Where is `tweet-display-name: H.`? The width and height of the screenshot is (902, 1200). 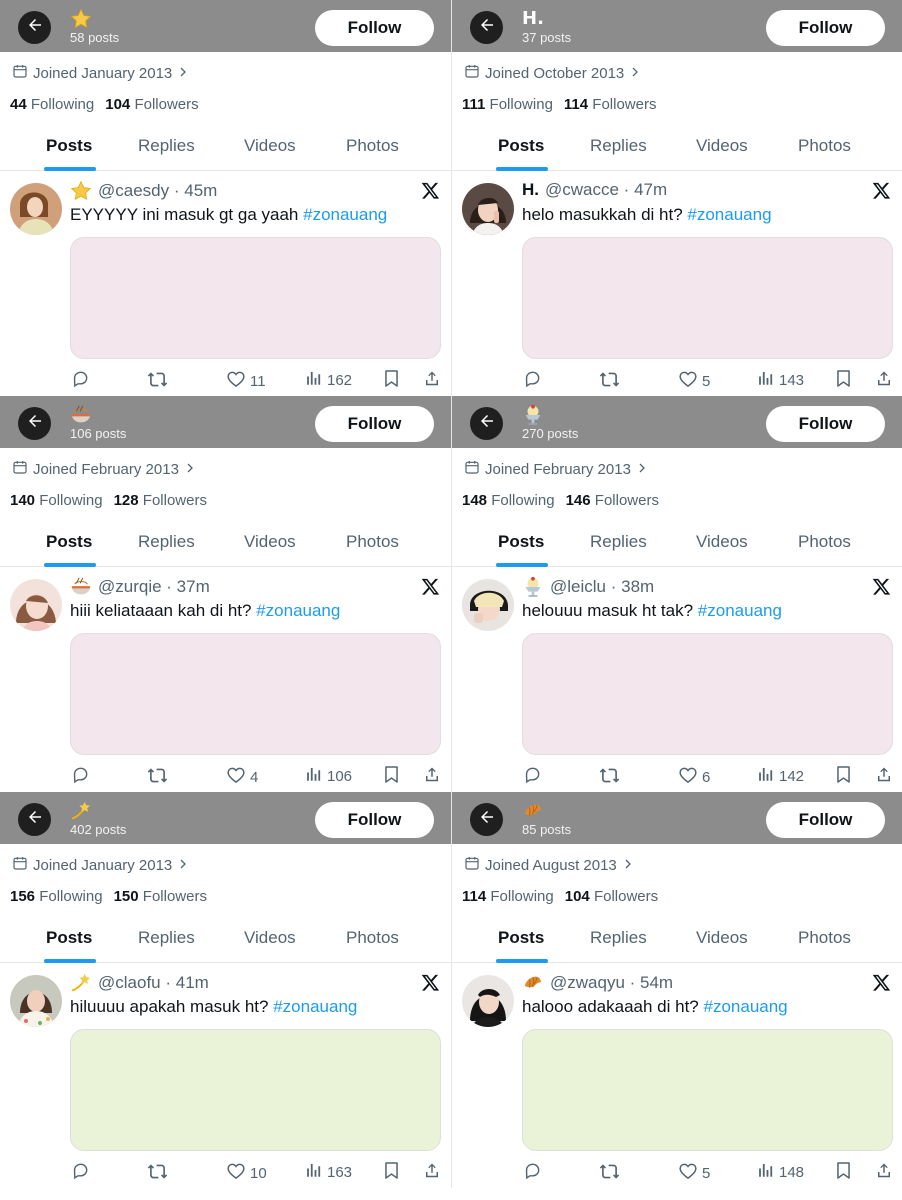
tweet-display-name: H. is located at coordinates (530, 190).